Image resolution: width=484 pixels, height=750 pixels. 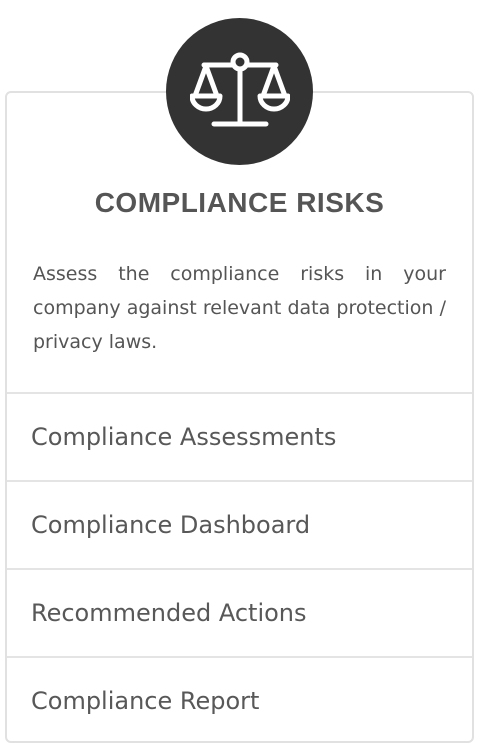 I want to click on card-title: COMPLIANCE RISKS, so click(x=239, y=202).